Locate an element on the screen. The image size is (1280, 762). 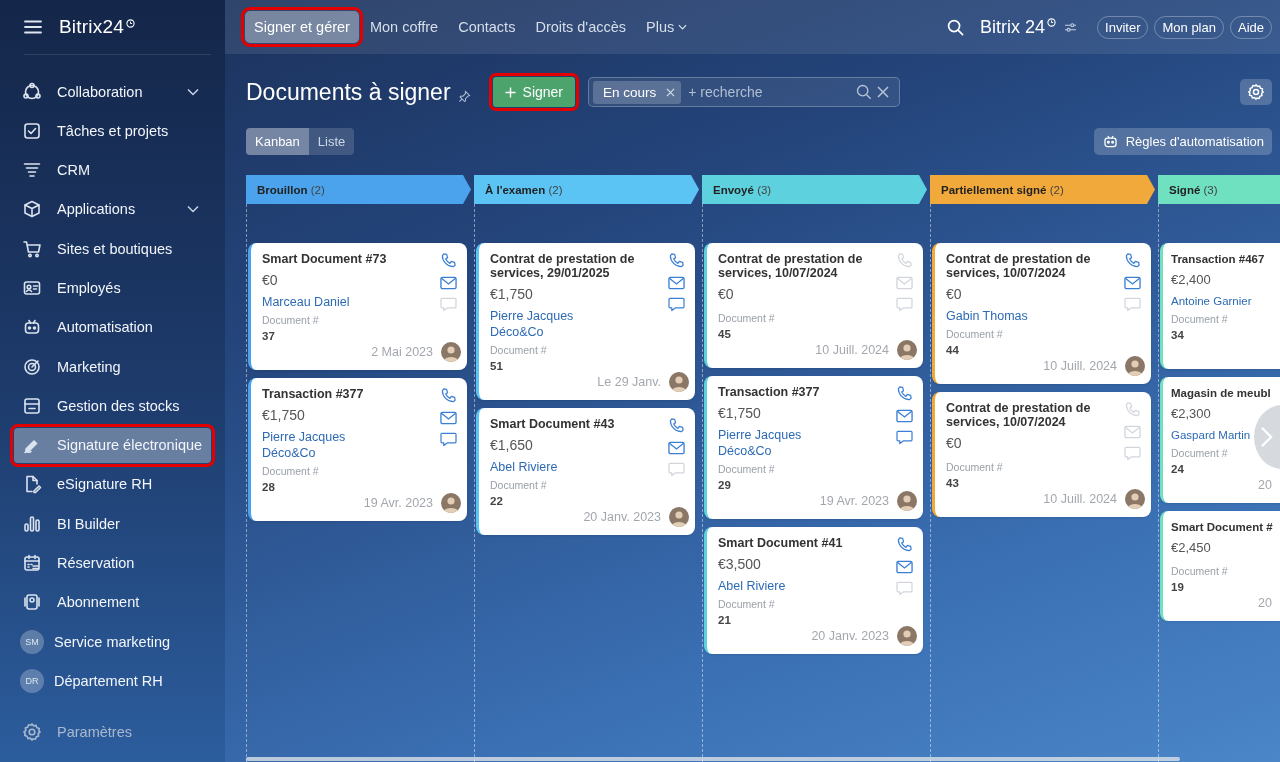
sidebar-item: Automatisation is located at coordinates (112, 327).